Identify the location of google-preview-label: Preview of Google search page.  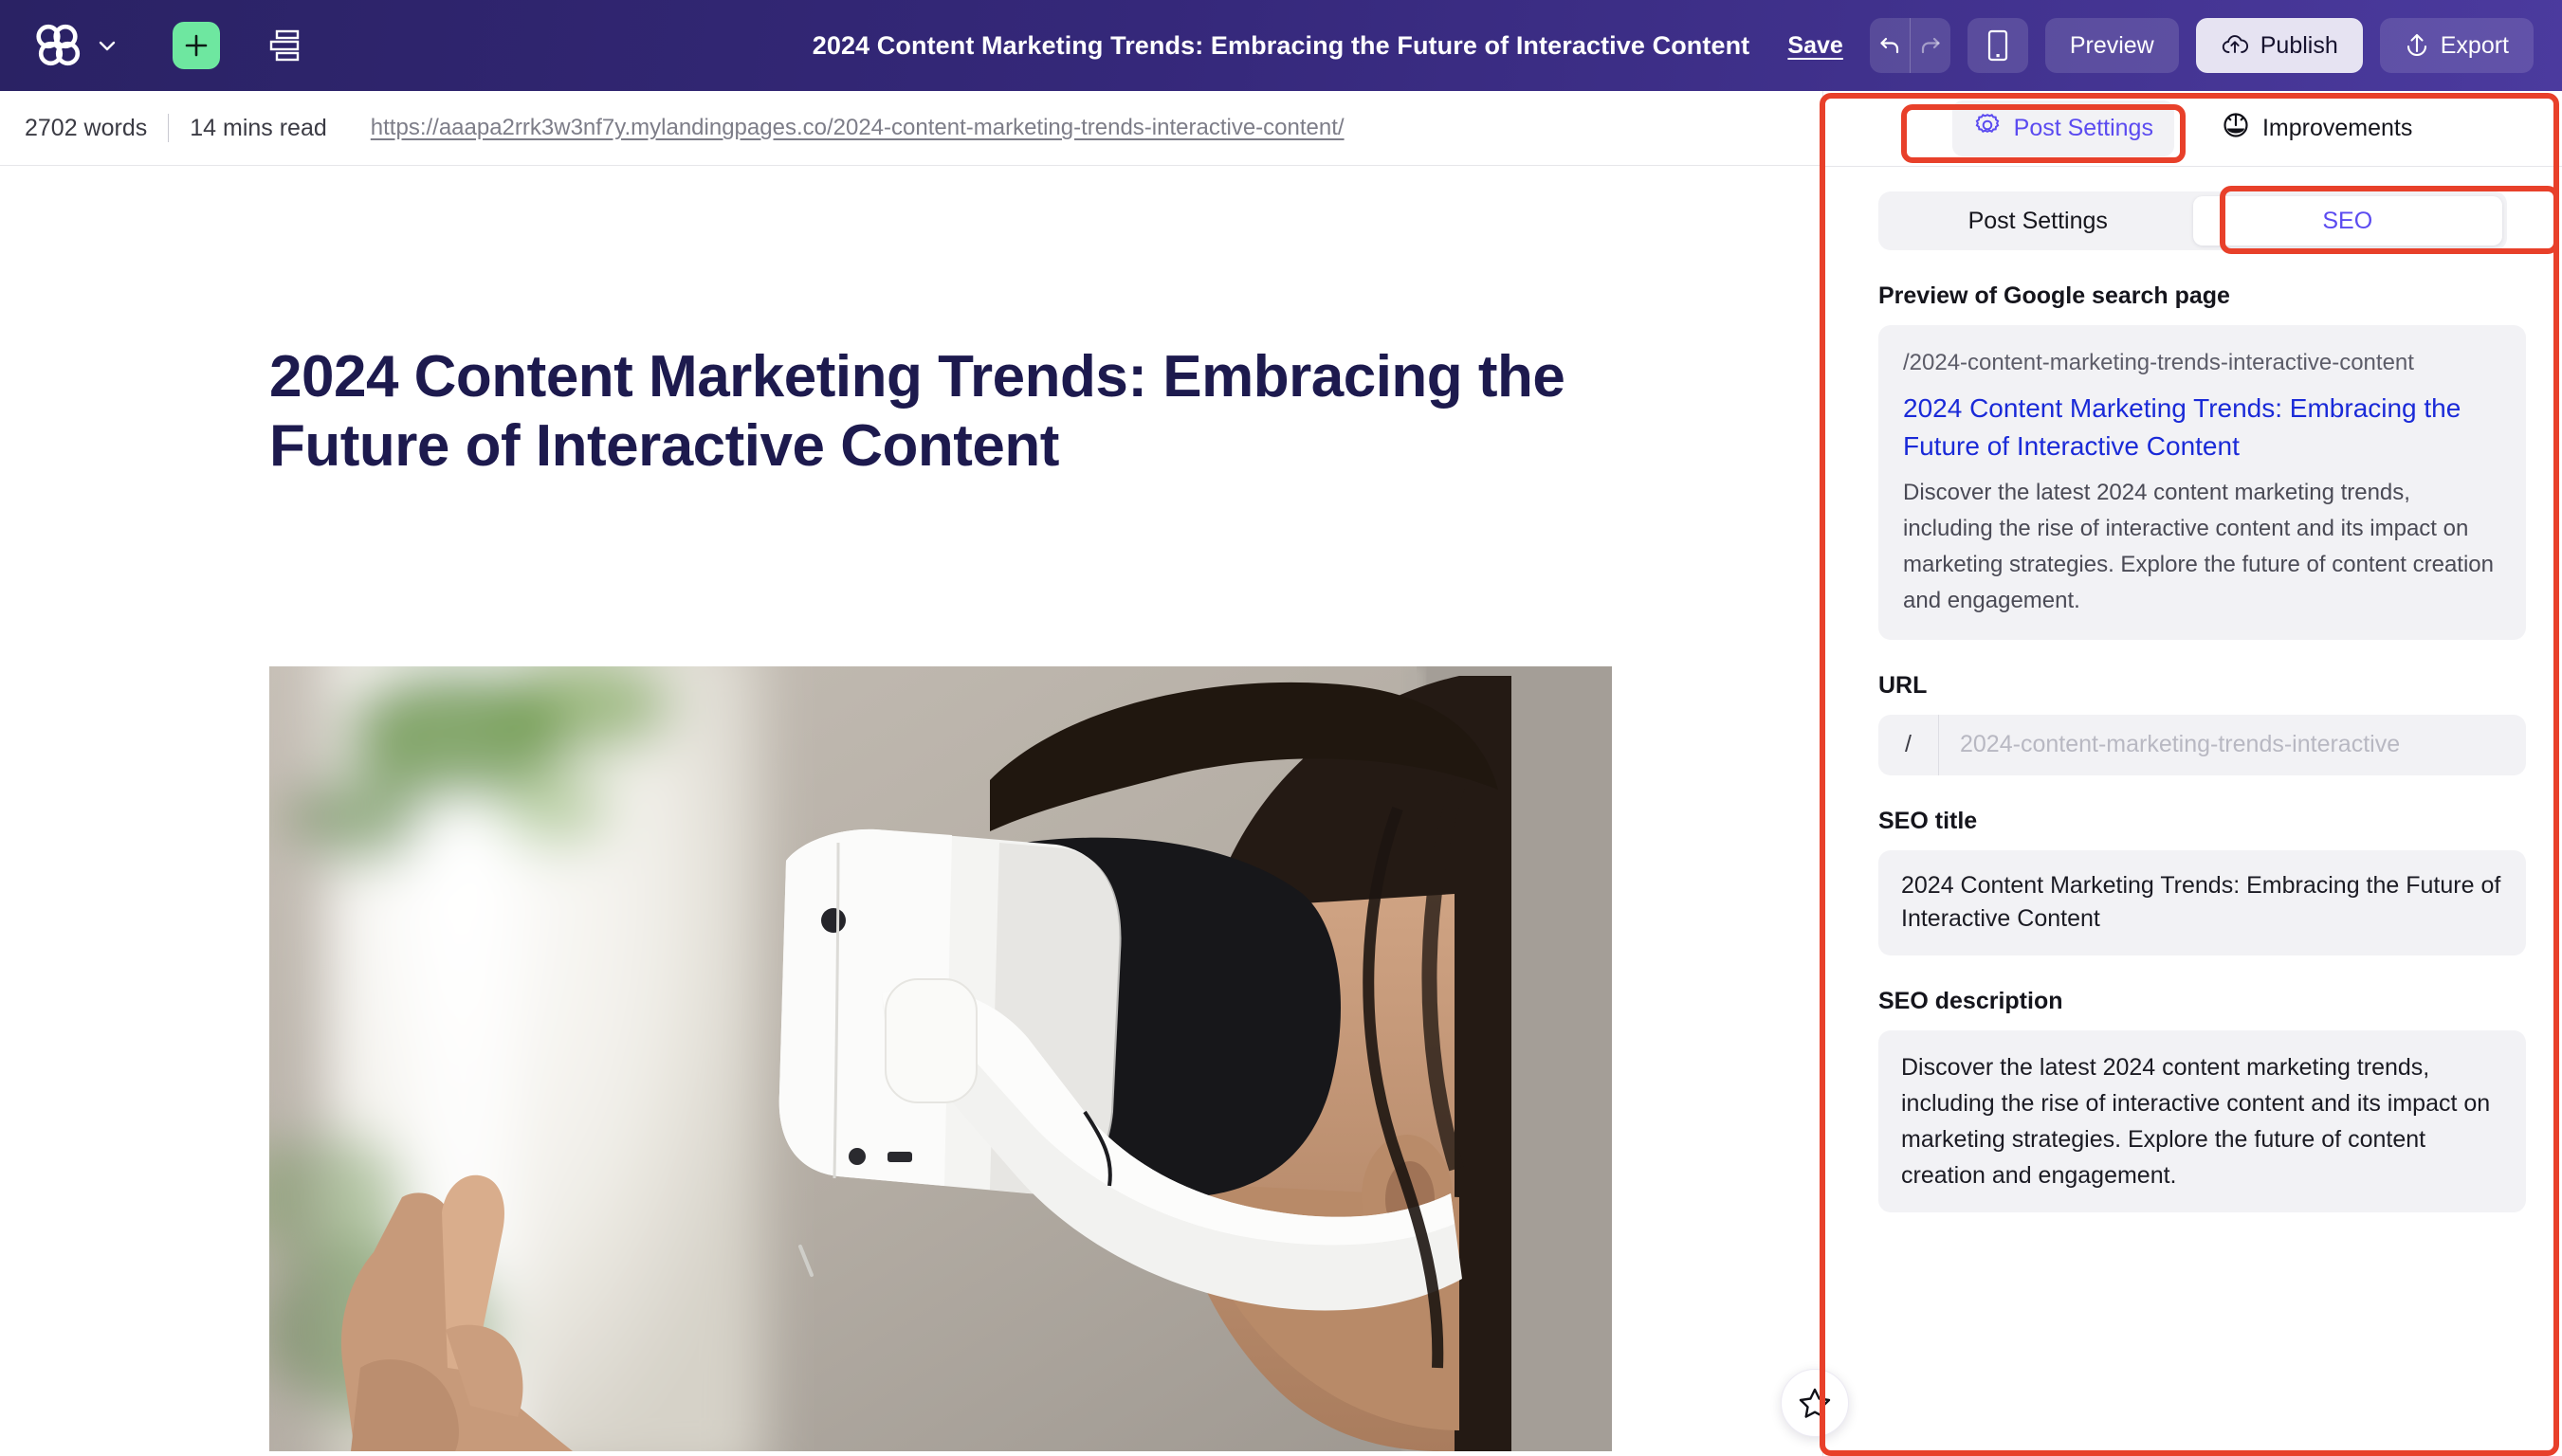
(2054, 295).